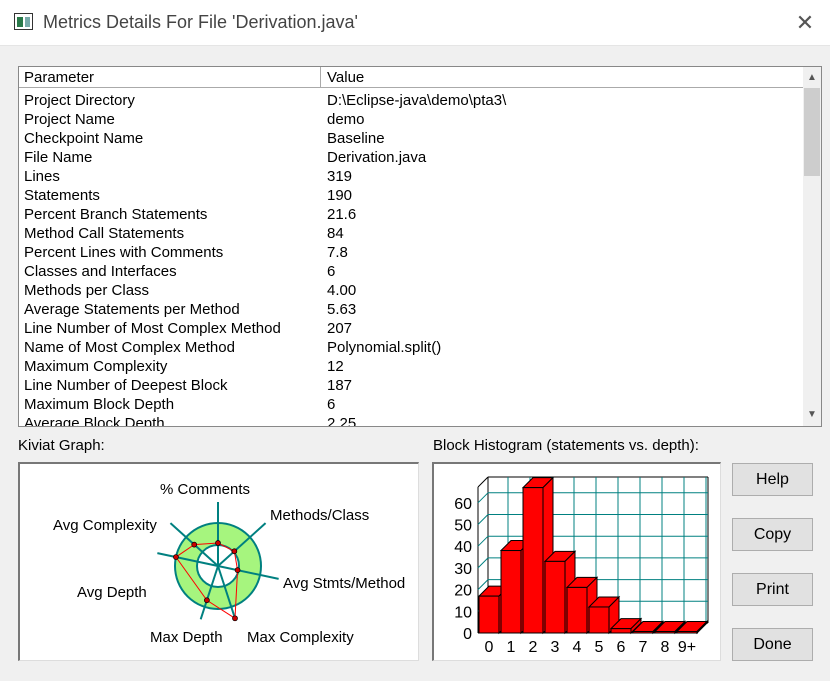 This screenshot has width=830, height=681. Describe the element at coordinates (411, 271) in the screenshot. I see `table-row: Classes and Interfaces 6` at that location.